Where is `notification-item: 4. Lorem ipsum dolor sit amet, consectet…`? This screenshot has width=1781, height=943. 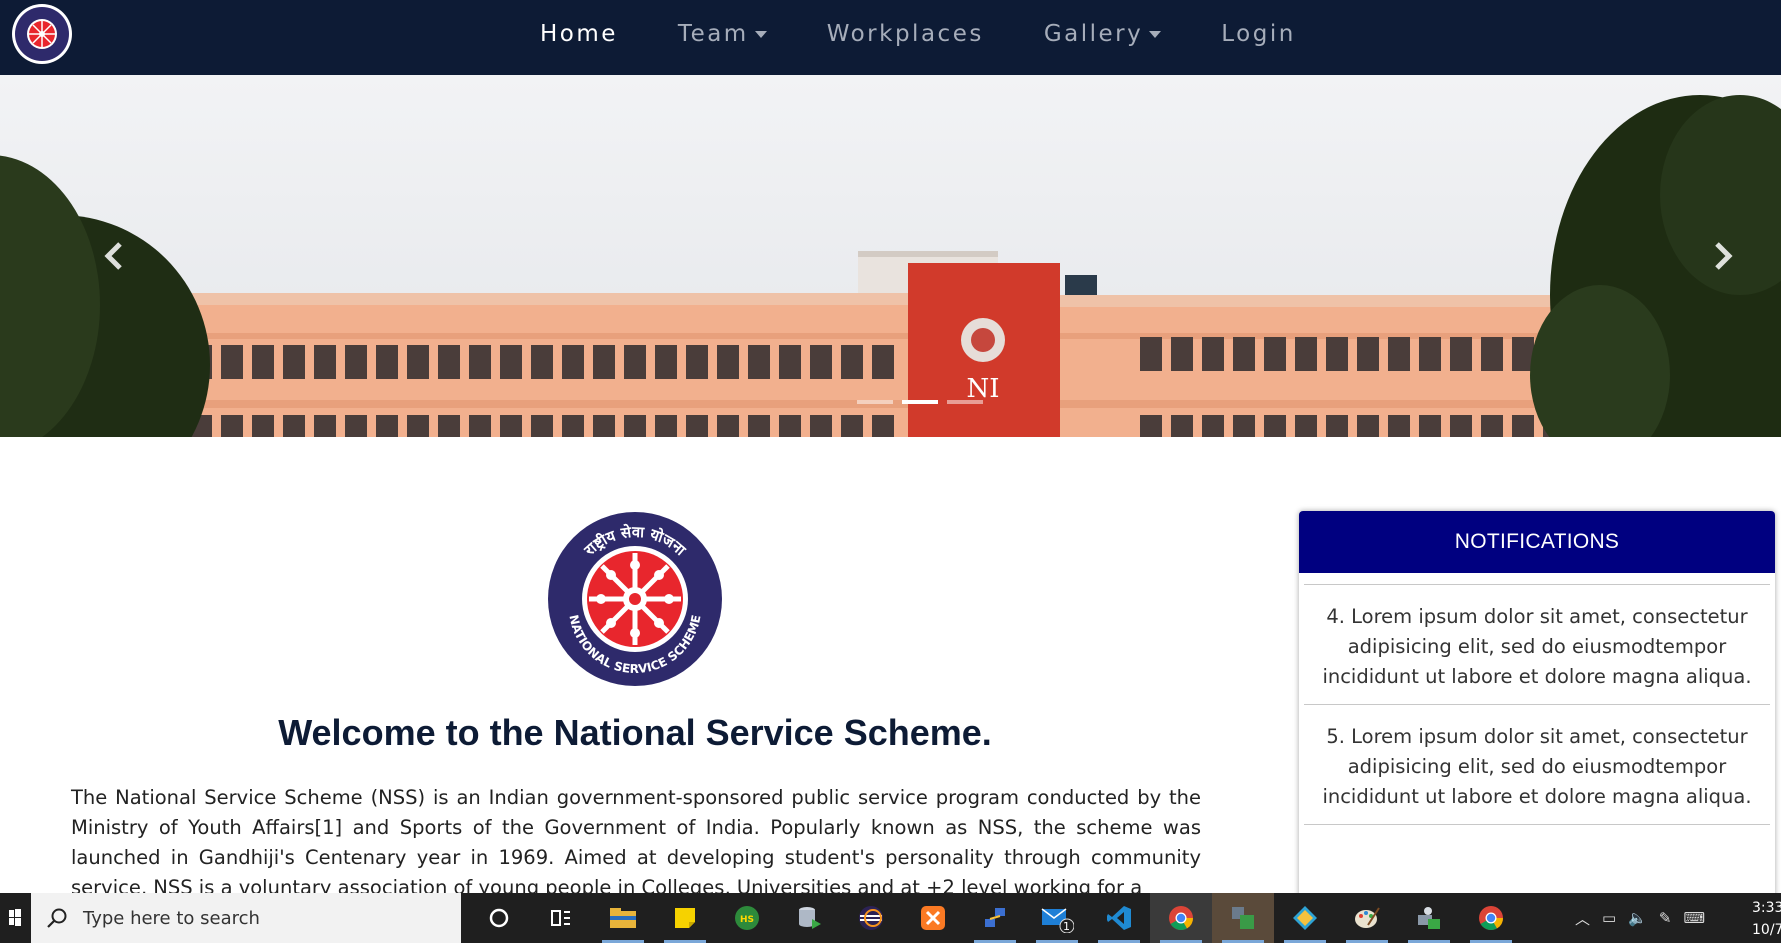 notification-item: 4. Lorem ipsum dolor sit amet, consectet… is located at coordinates (1537, 646).